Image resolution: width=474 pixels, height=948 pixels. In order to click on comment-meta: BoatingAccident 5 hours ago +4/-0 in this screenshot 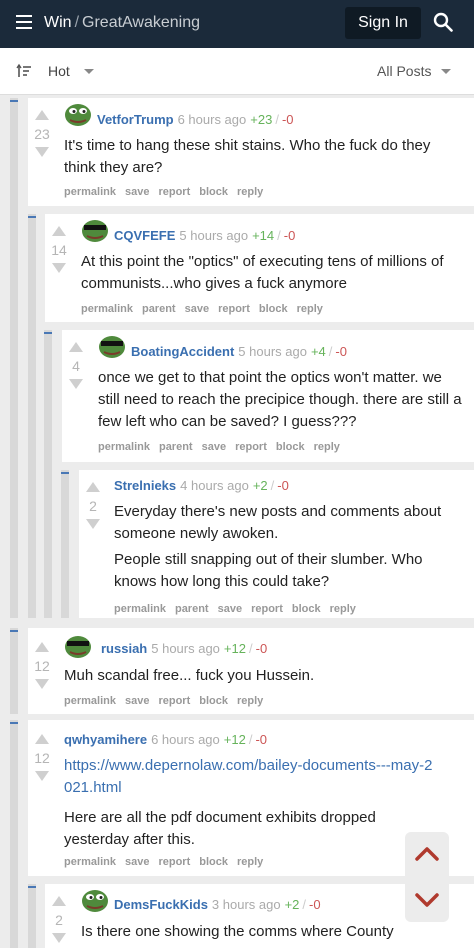, I will do `click(239, 351)`.